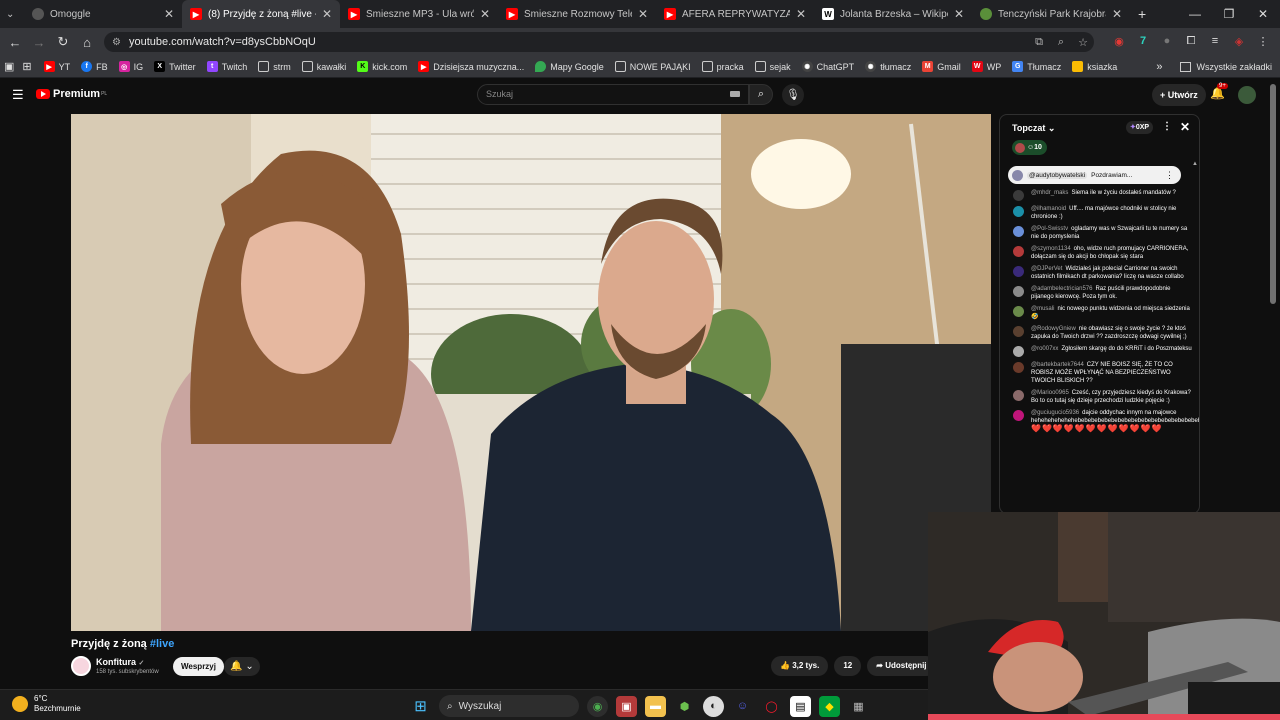 The width and height of the screenshot is (1280, 720). What do you see at coordinates (1159, 67) in the screenshot?
I see `chevron-right-icon: »` at bounding box center [1159, 67].